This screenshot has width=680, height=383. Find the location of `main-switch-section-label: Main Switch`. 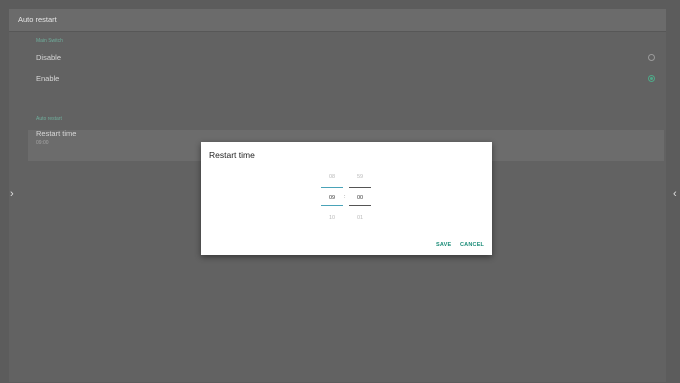

main-switch-section-label: Main Switch is located at coordinates (49, 41).